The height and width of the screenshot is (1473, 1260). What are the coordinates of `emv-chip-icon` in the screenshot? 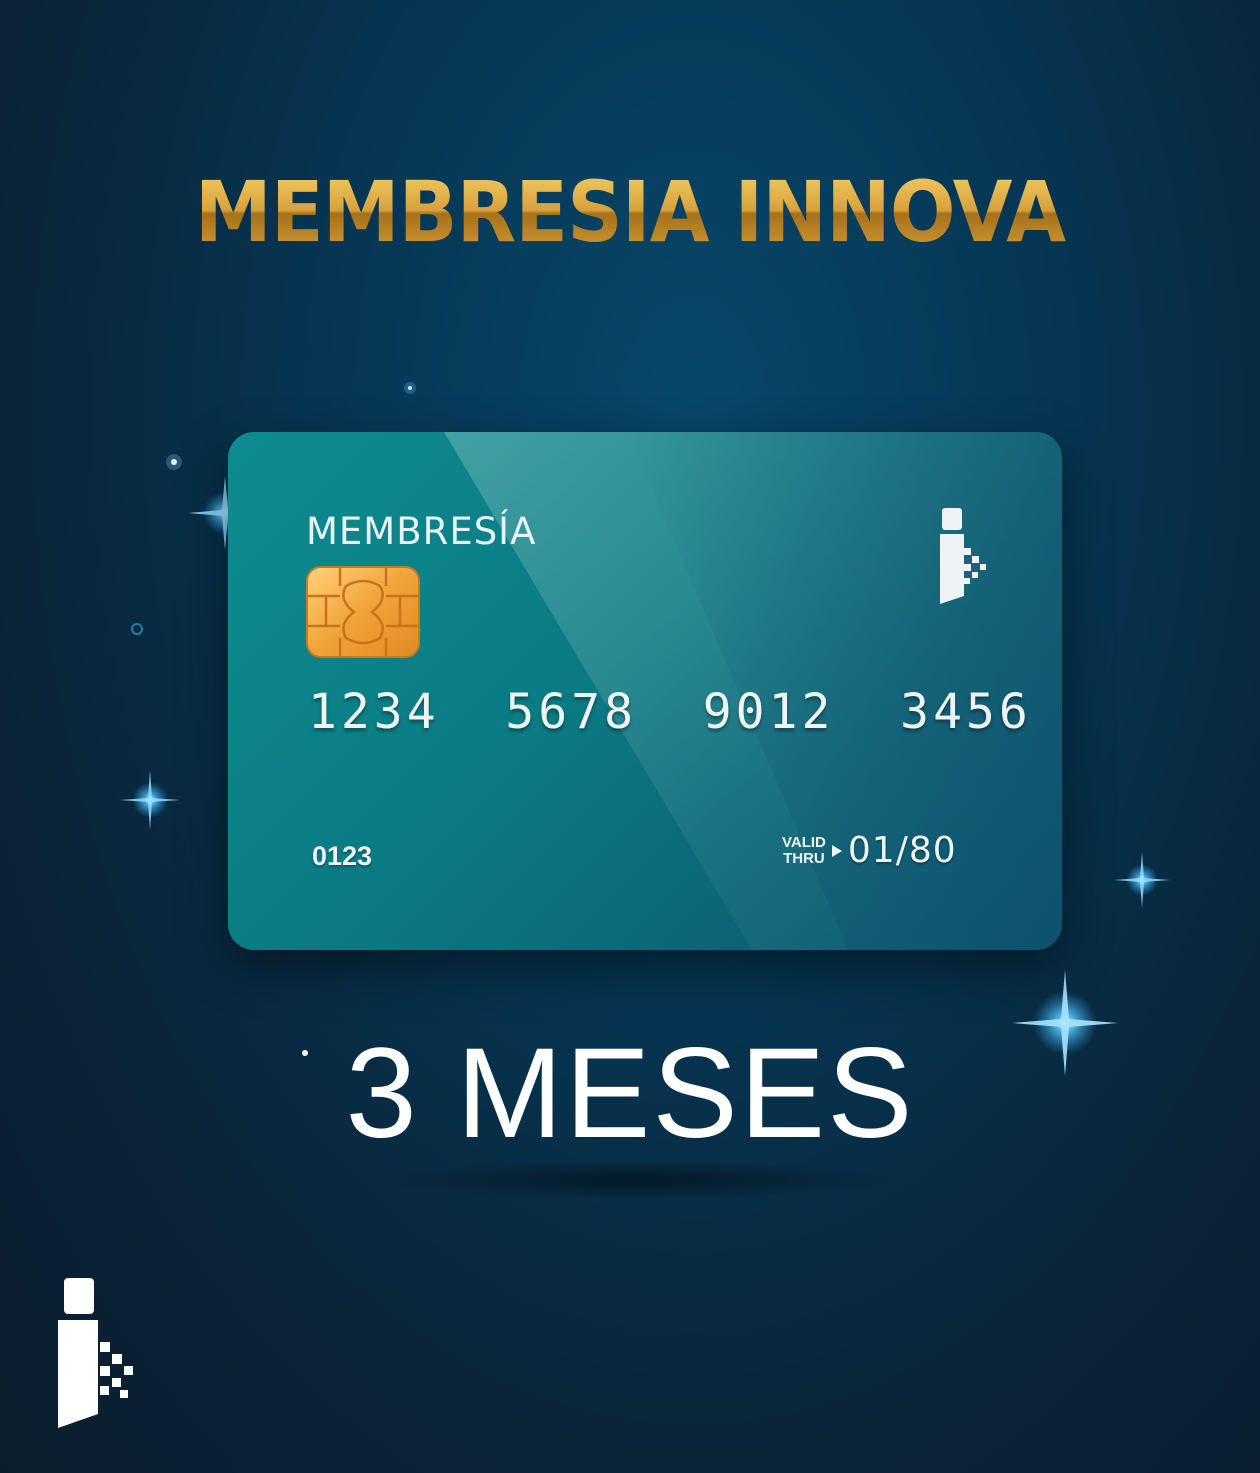 It's located at (363, 612).